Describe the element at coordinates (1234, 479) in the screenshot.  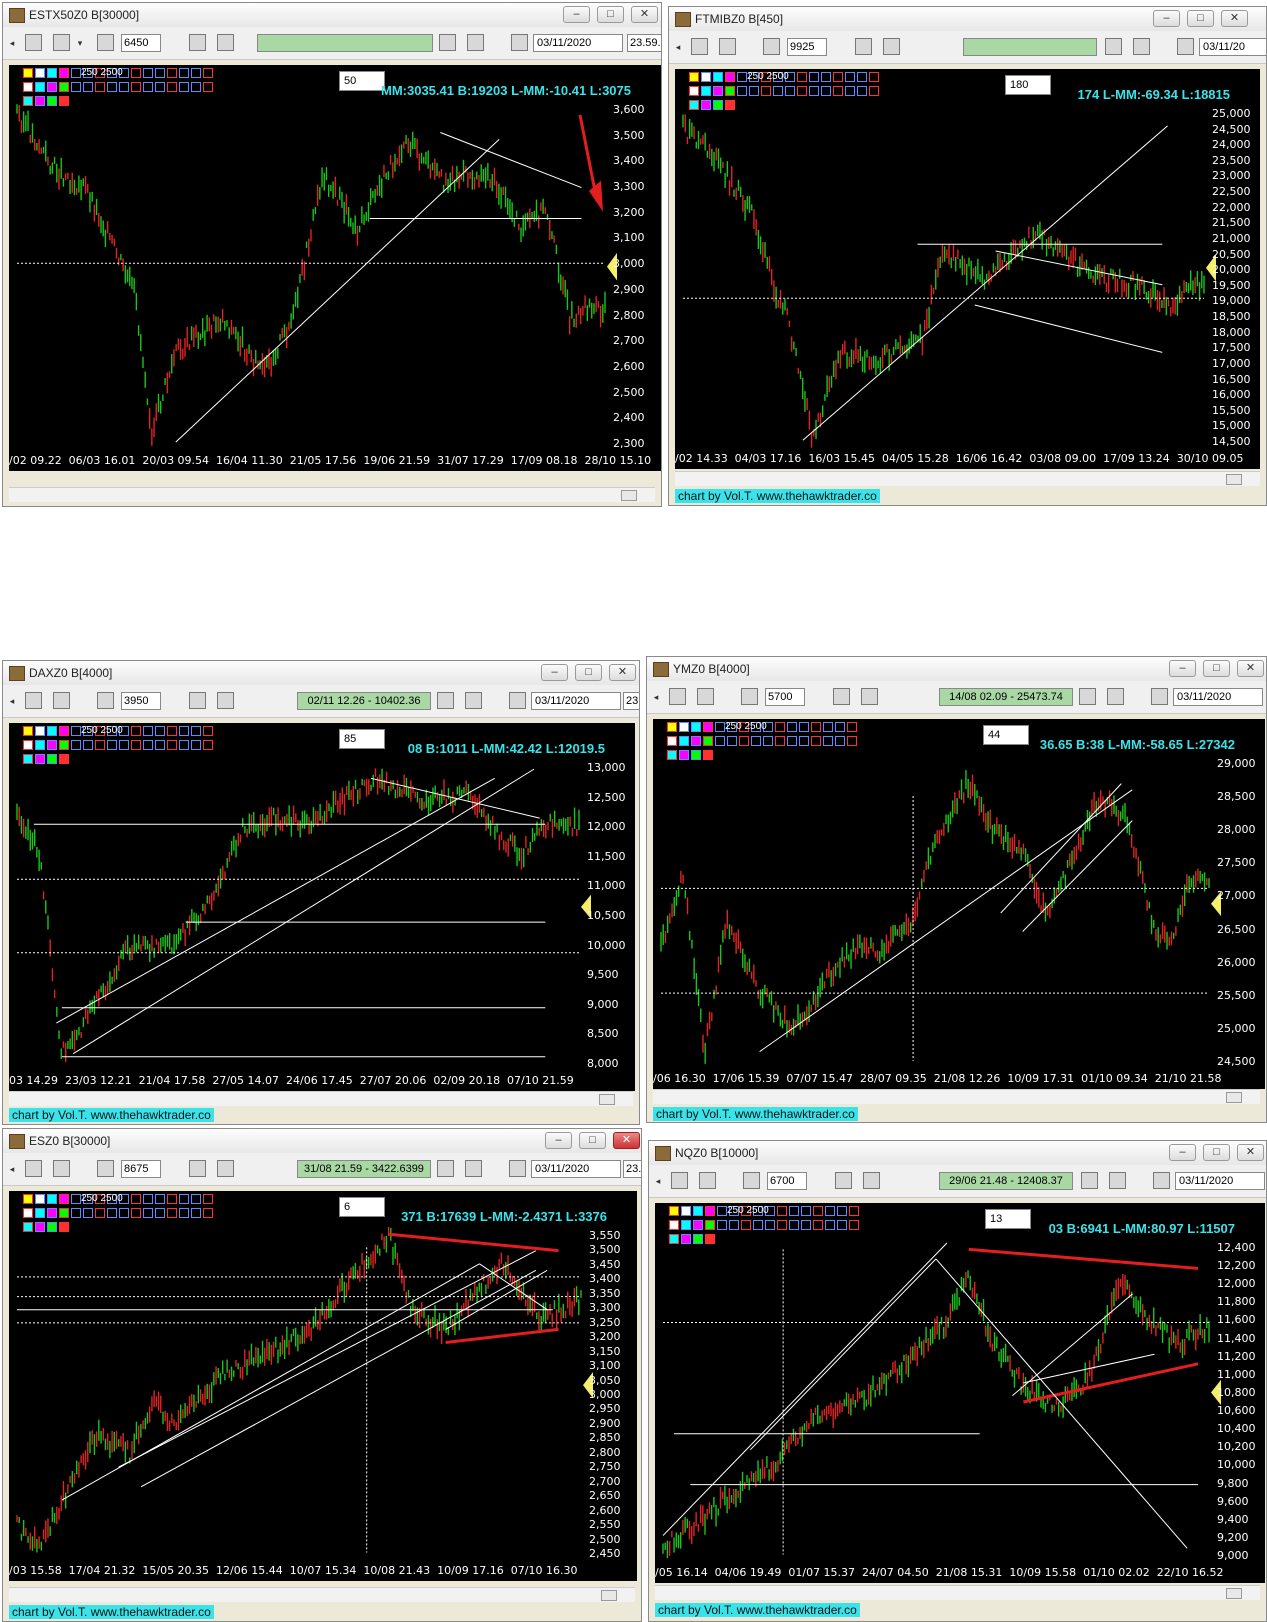
I see `scroll-thumb` at that location.